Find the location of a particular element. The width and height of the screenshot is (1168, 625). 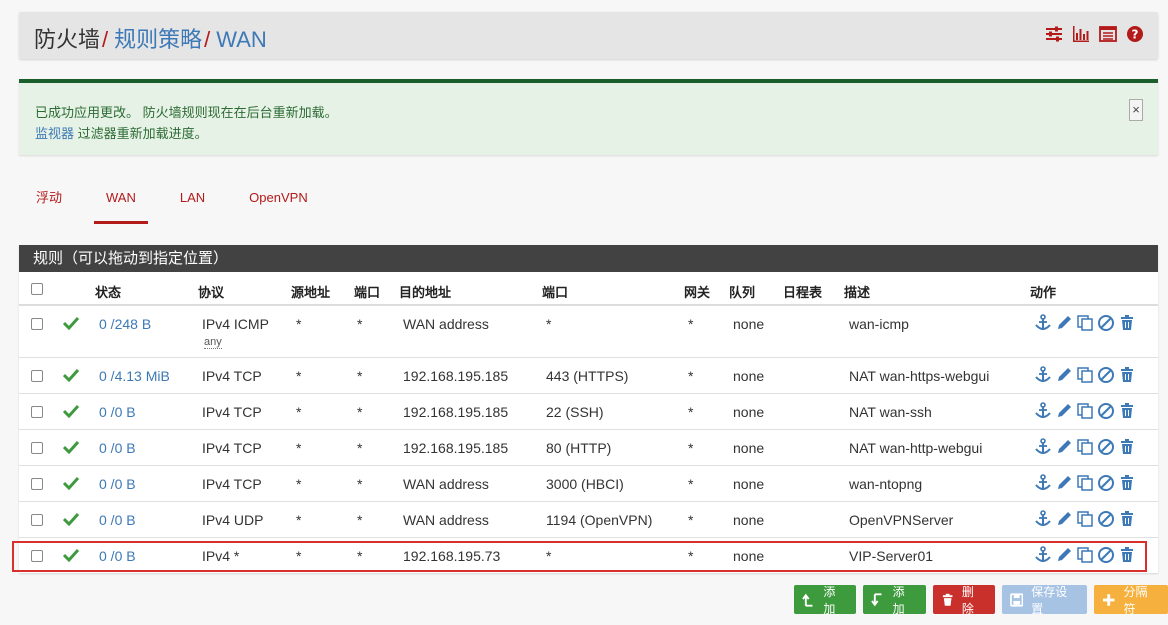

help-icon: ? is located at coordinates (1135, 34).